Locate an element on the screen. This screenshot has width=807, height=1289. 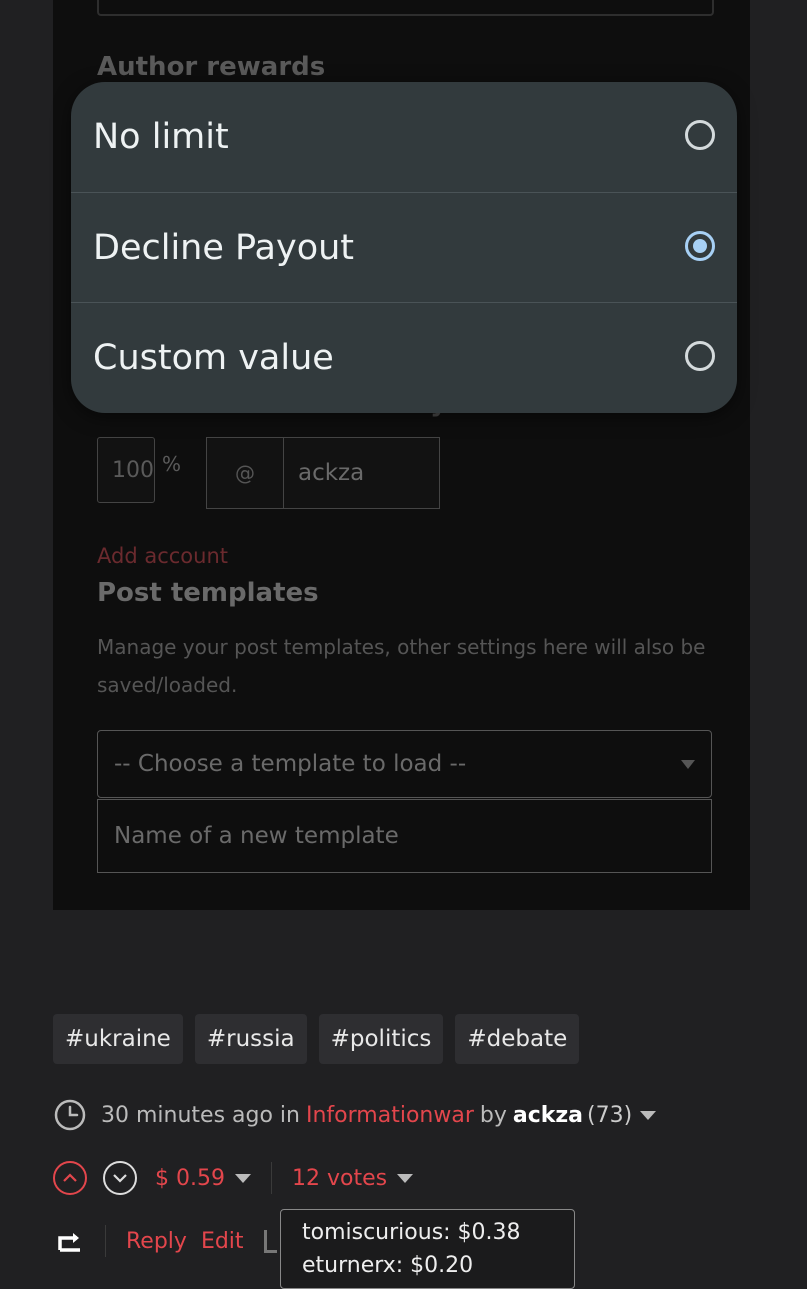
downvote-button is located at coordinates (120, 1178).